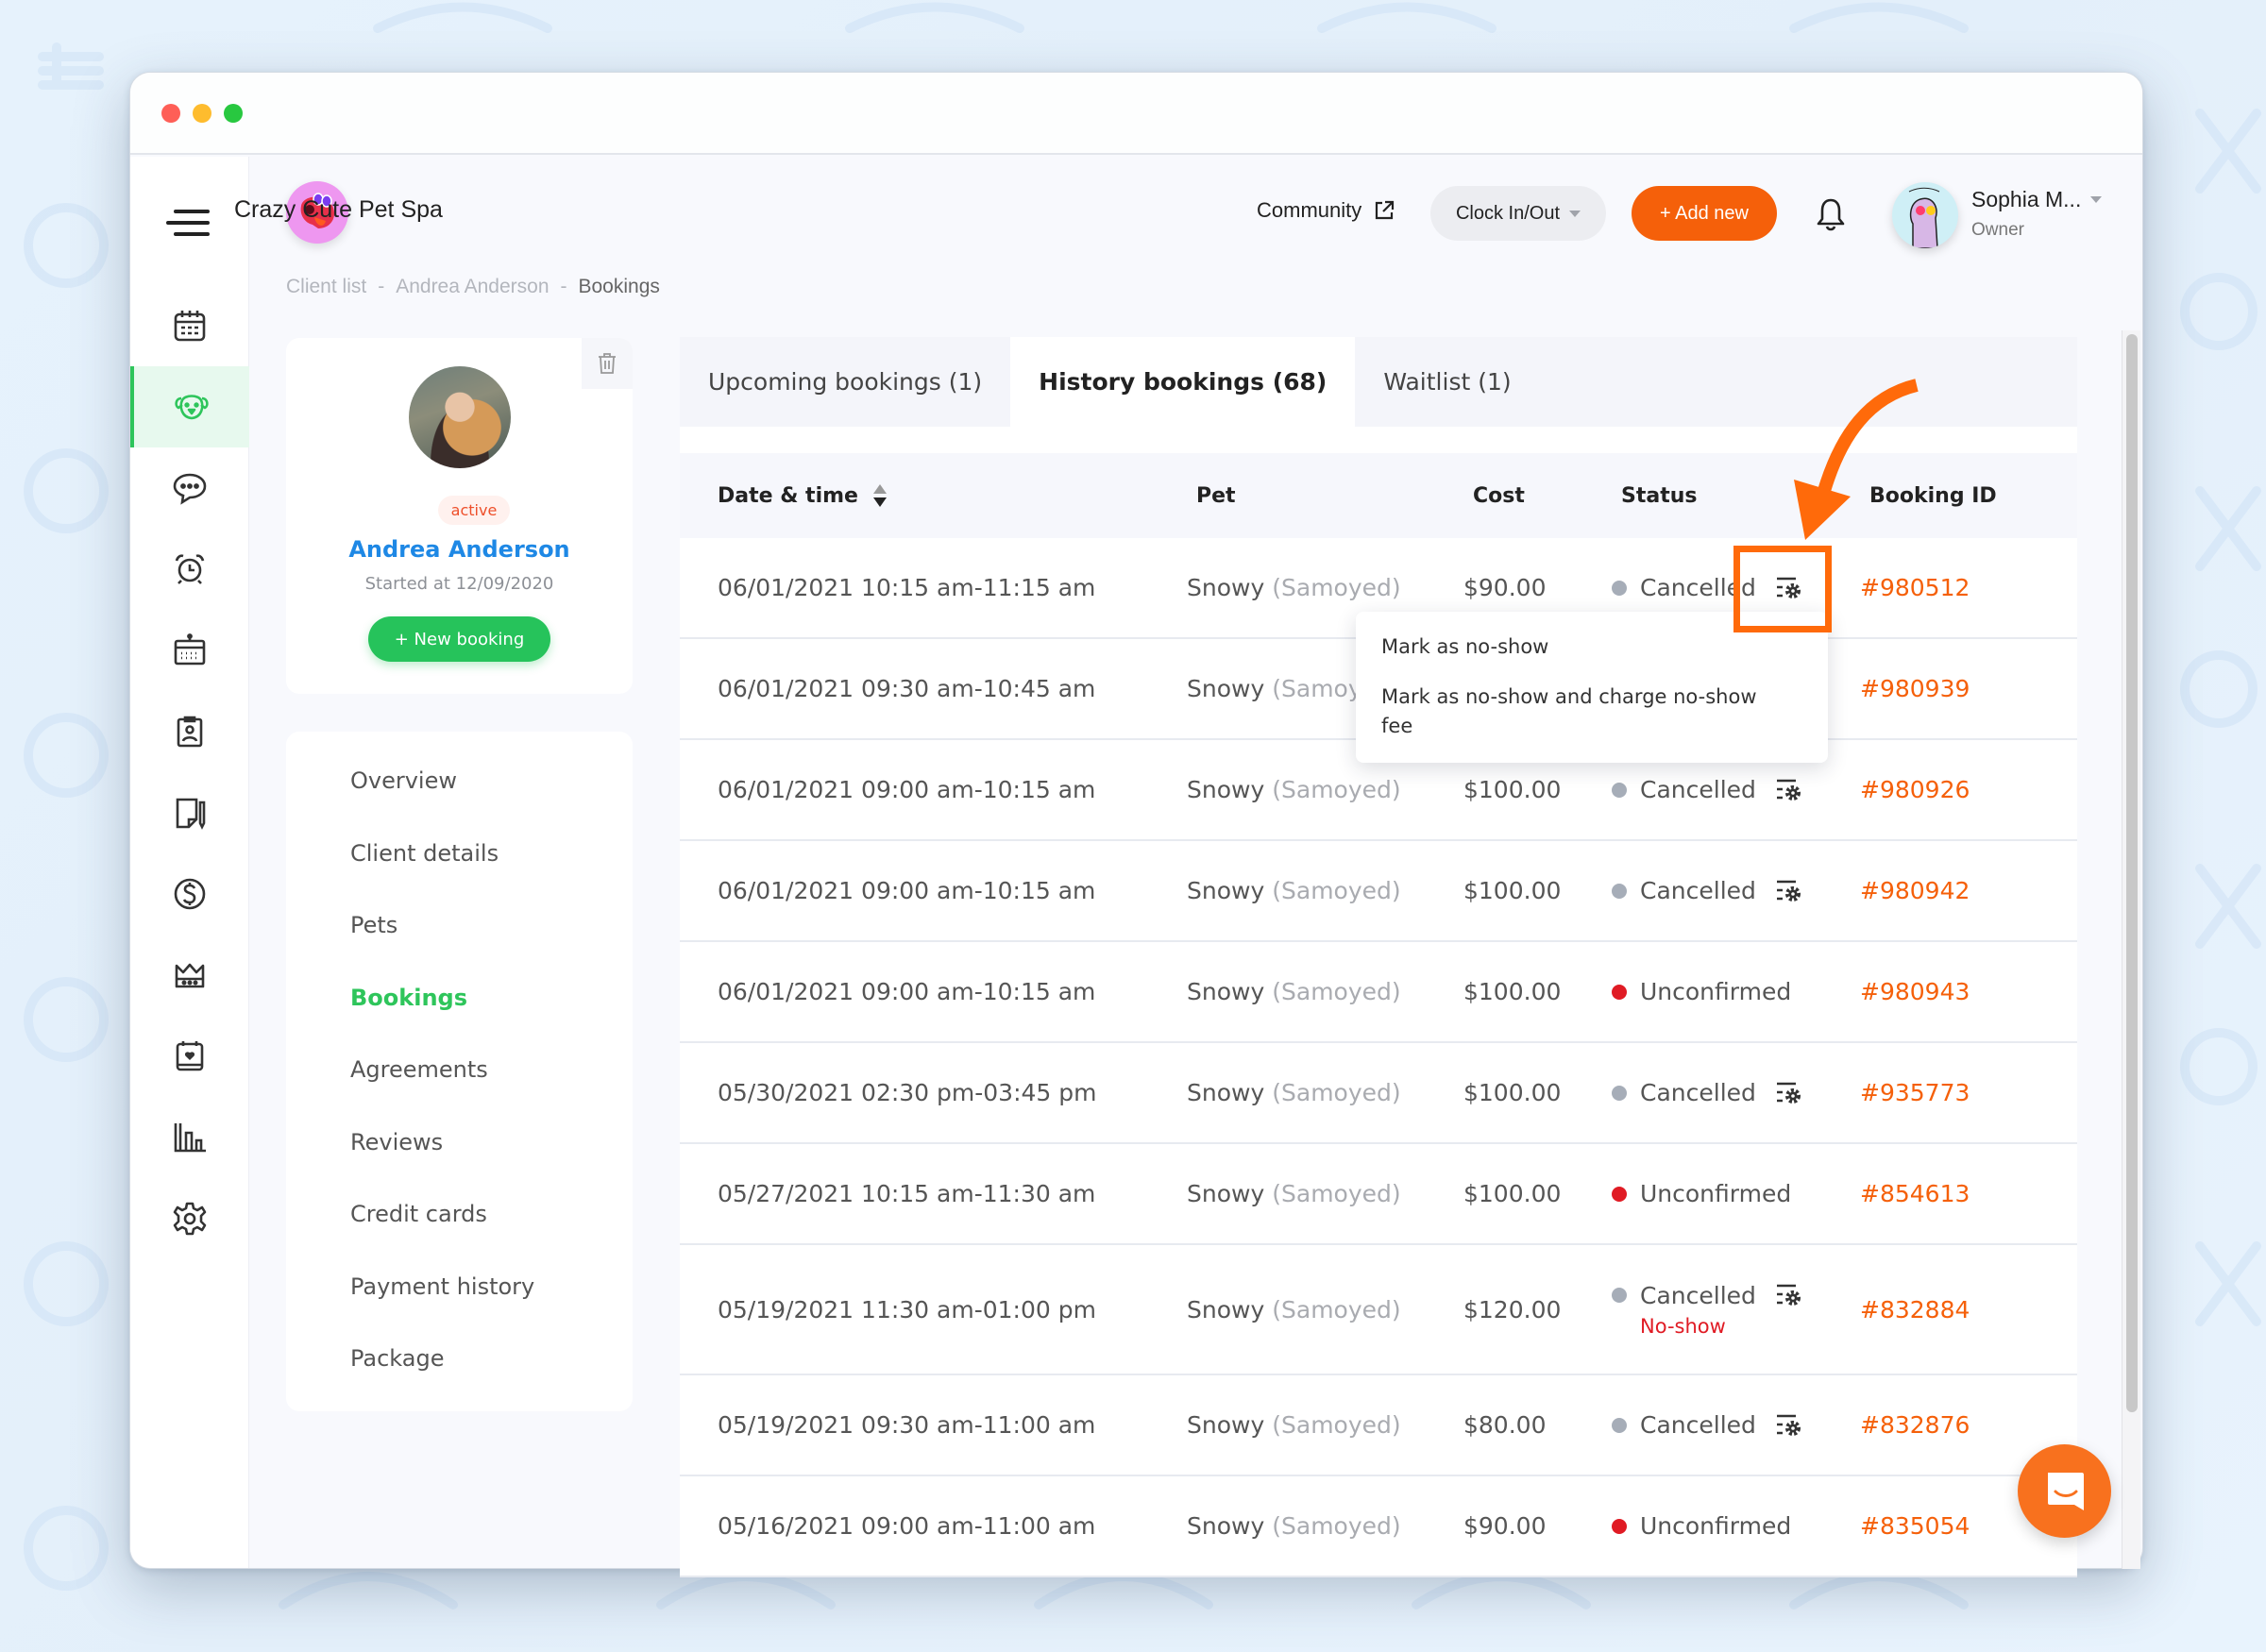 The image size is (2266, 1652). I want to click on column-header-date: Date & time, so click(803, 495).